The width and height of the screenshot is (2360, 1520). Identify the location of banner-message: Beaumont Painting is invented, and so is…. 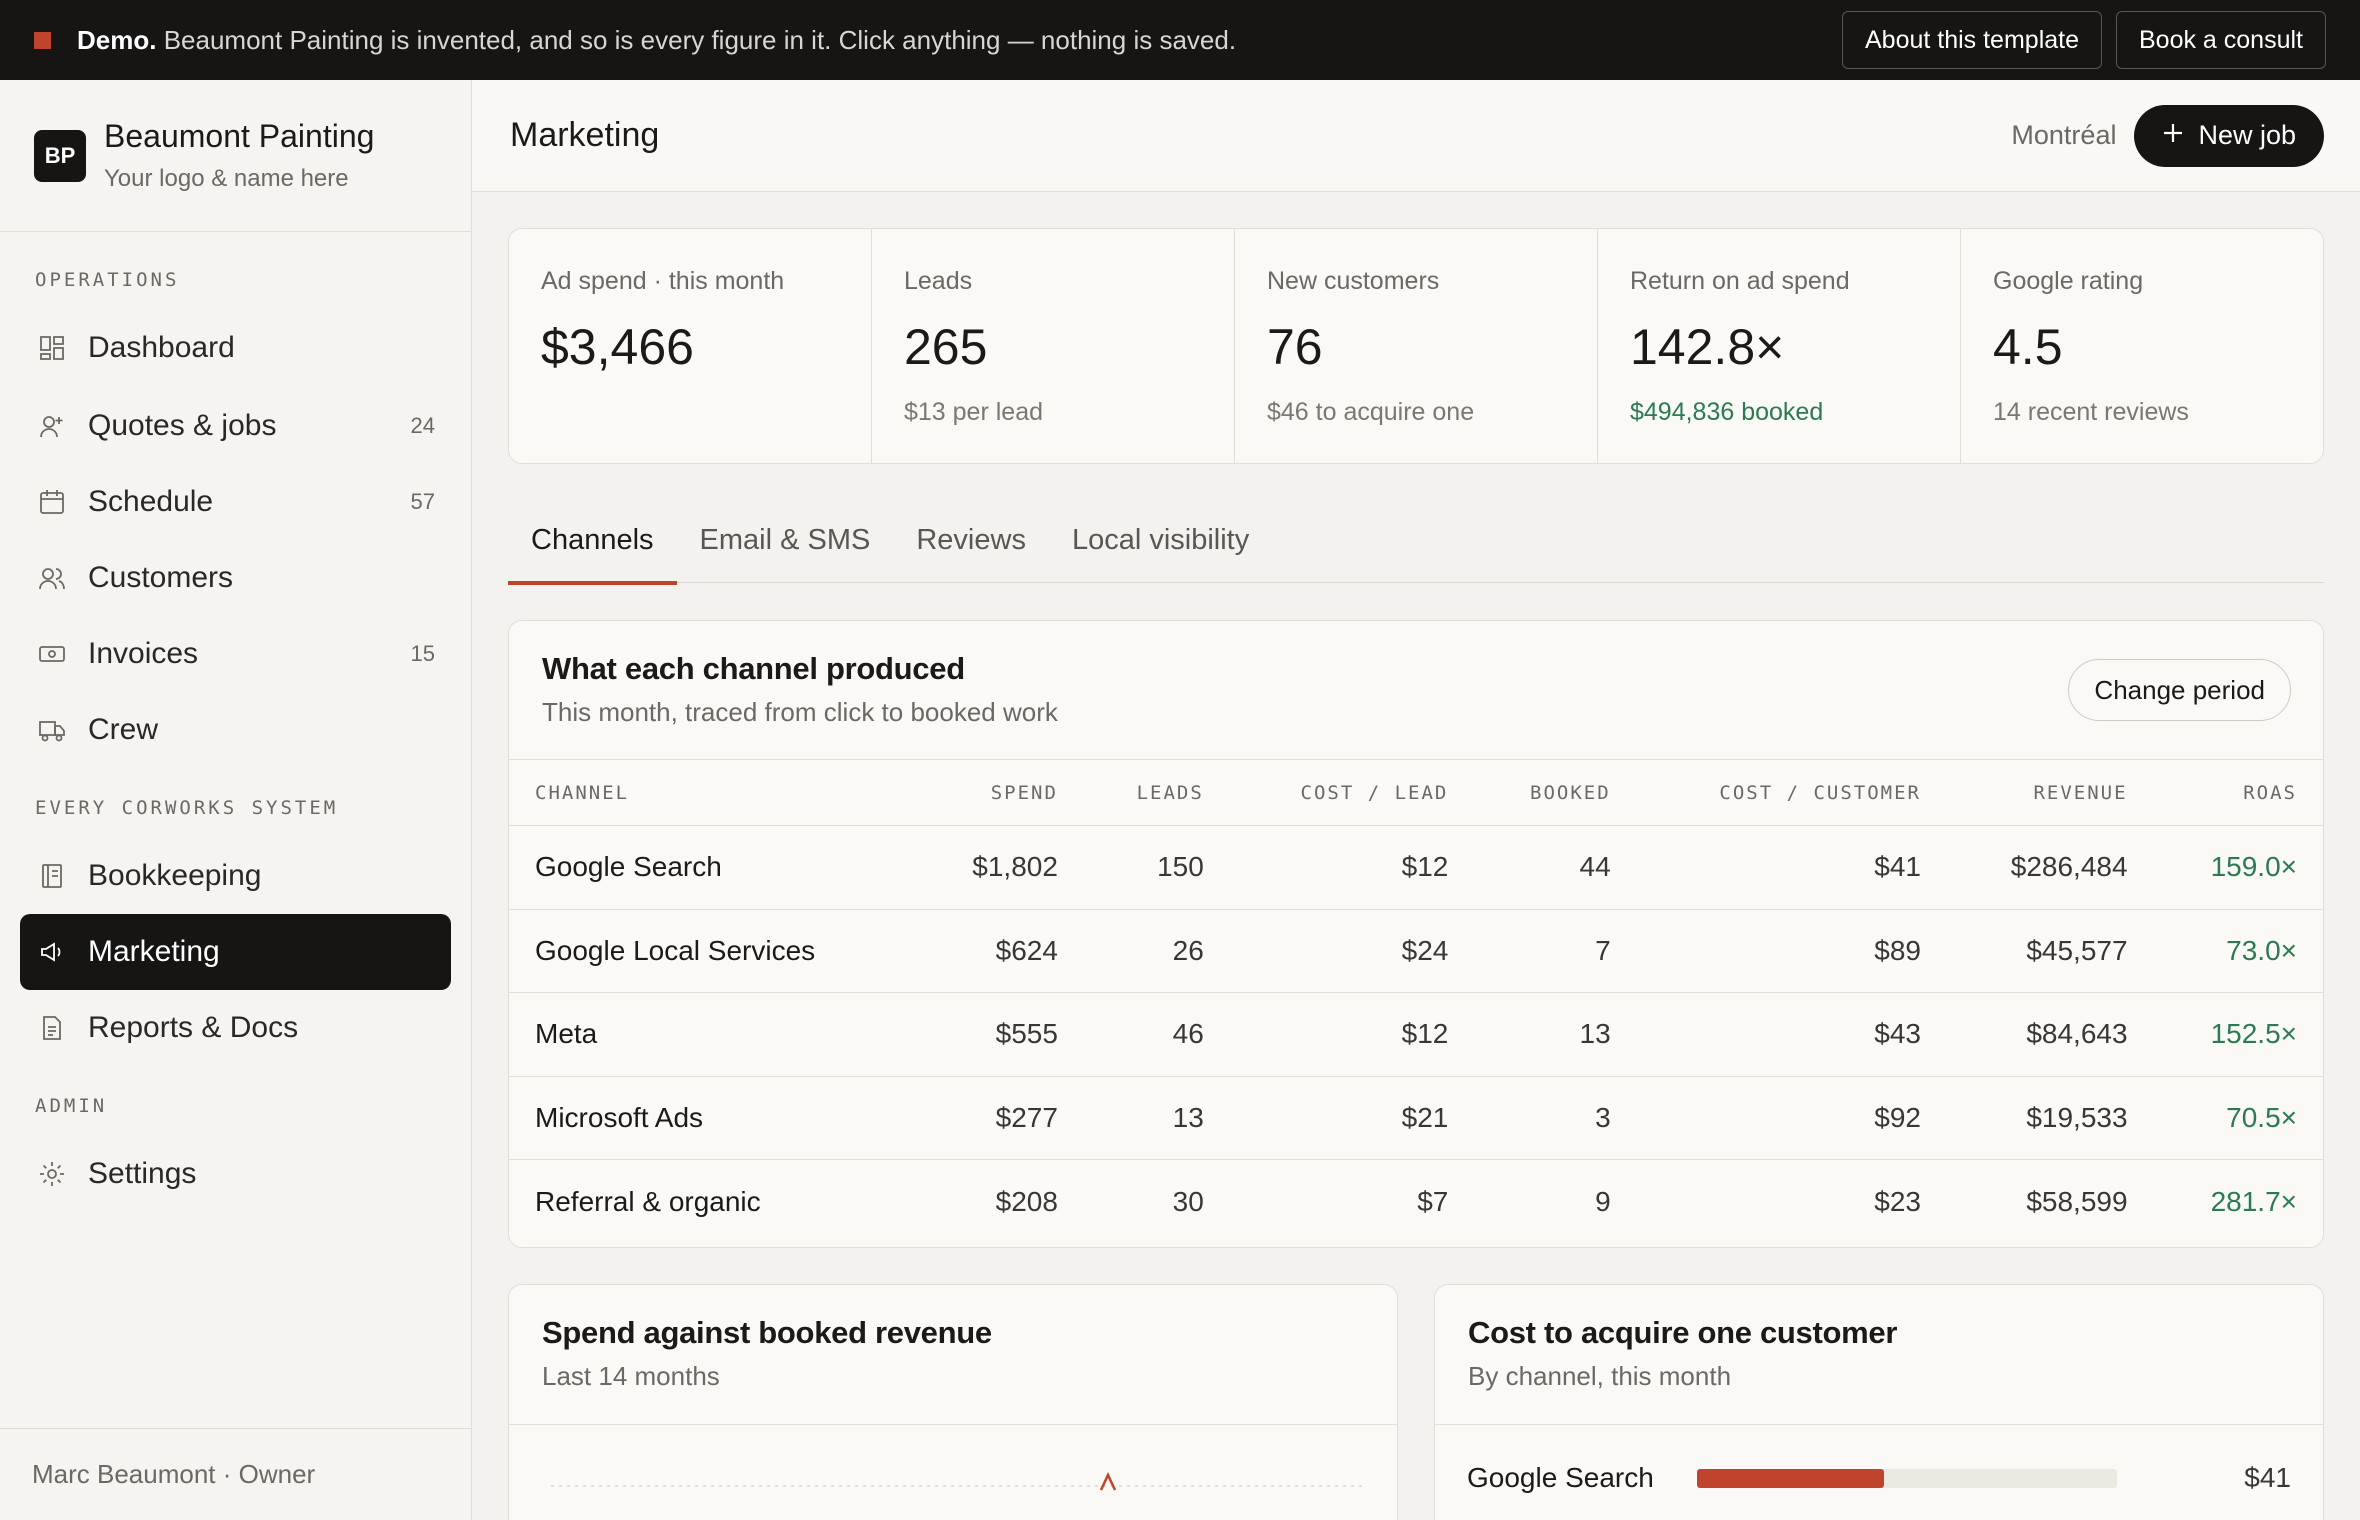
(696, 39).